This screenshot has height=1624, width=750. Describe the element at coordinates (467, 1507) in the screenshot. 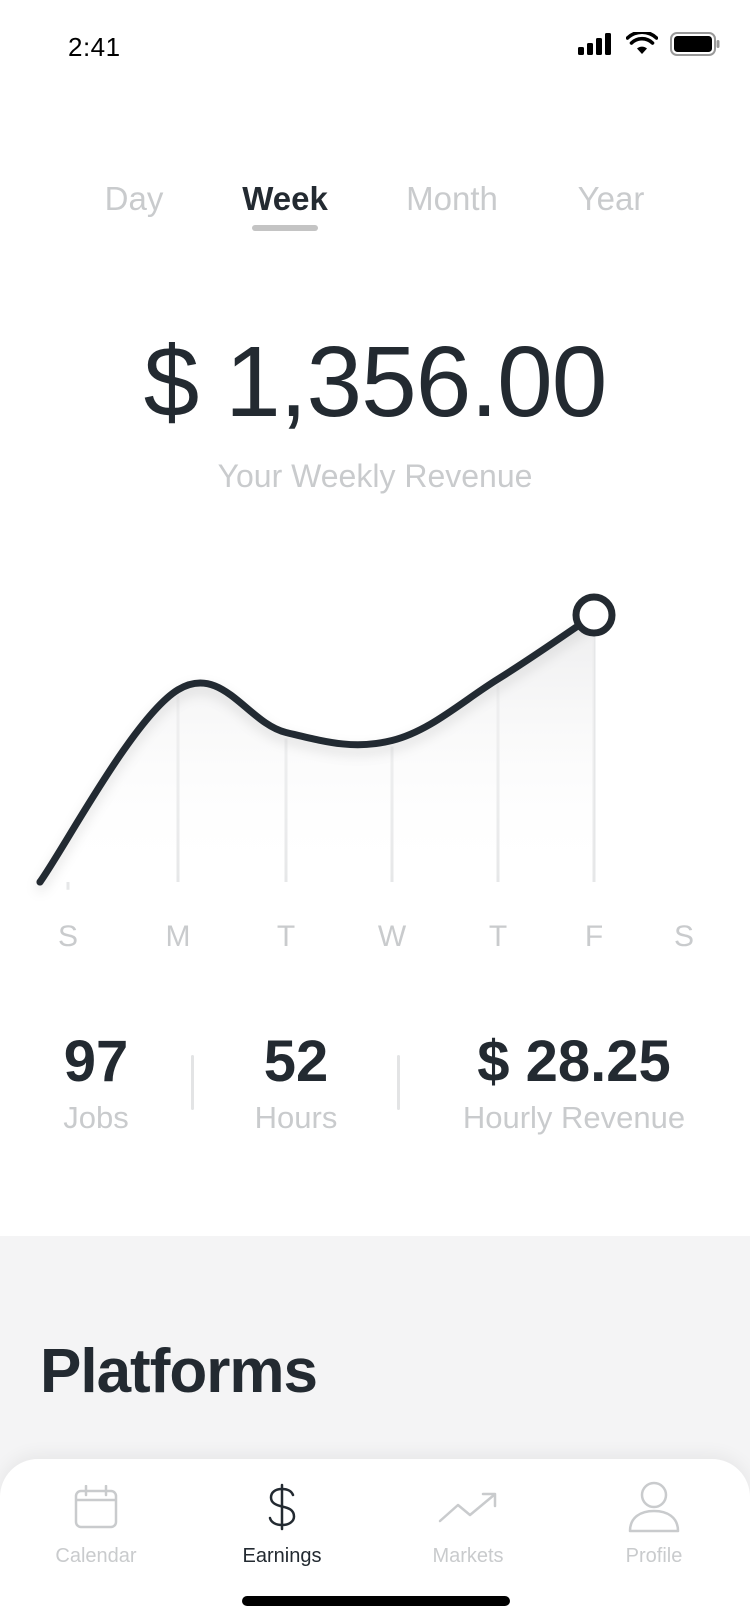

I see `trending-up-icon` at that location.